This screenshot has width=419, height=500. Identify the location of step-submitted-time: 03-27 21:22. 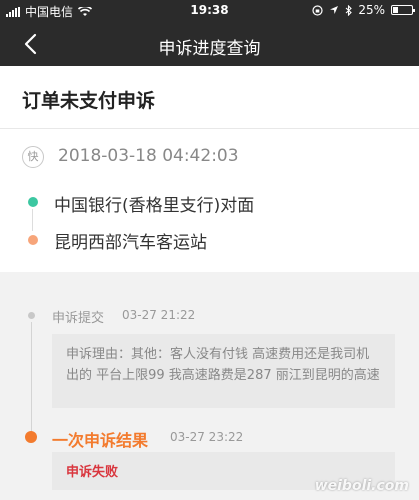
(159, 315).